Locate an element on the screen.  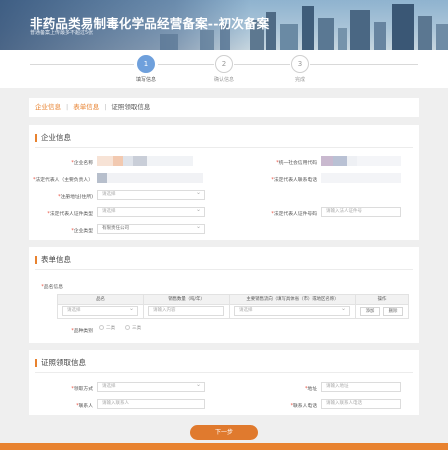
legal-contact-value is located at coordinates (361, 178).